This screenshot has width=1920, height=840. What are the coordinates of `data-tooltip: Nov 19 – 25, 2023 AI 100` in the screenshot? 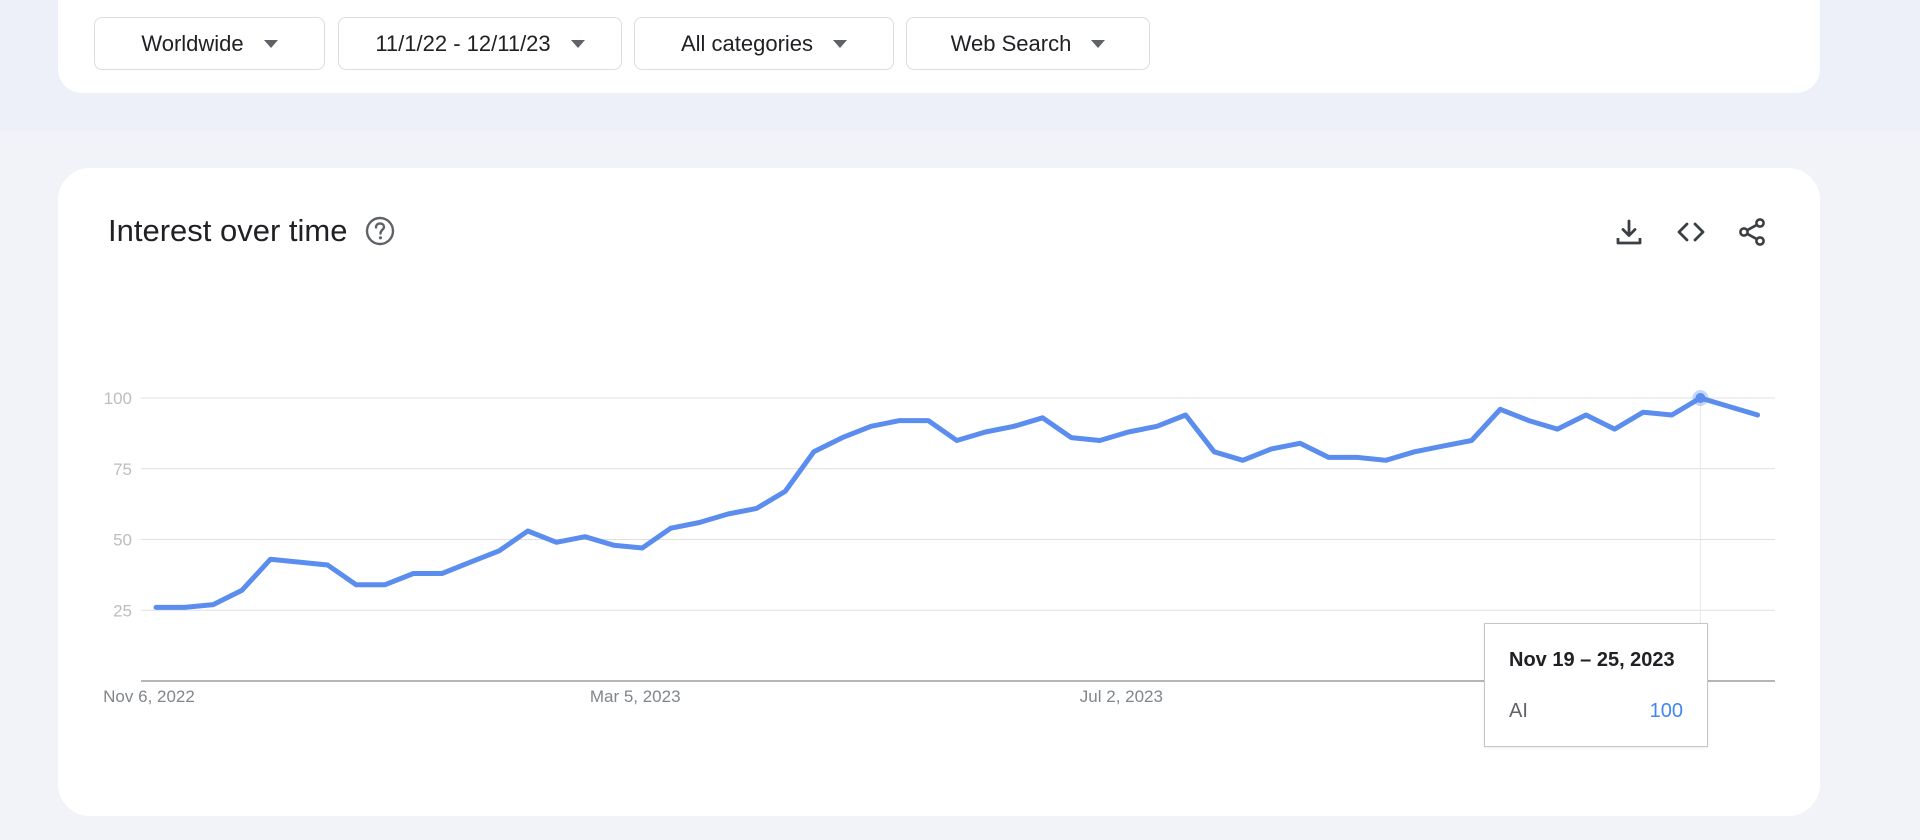 It's located at (1596, 685).